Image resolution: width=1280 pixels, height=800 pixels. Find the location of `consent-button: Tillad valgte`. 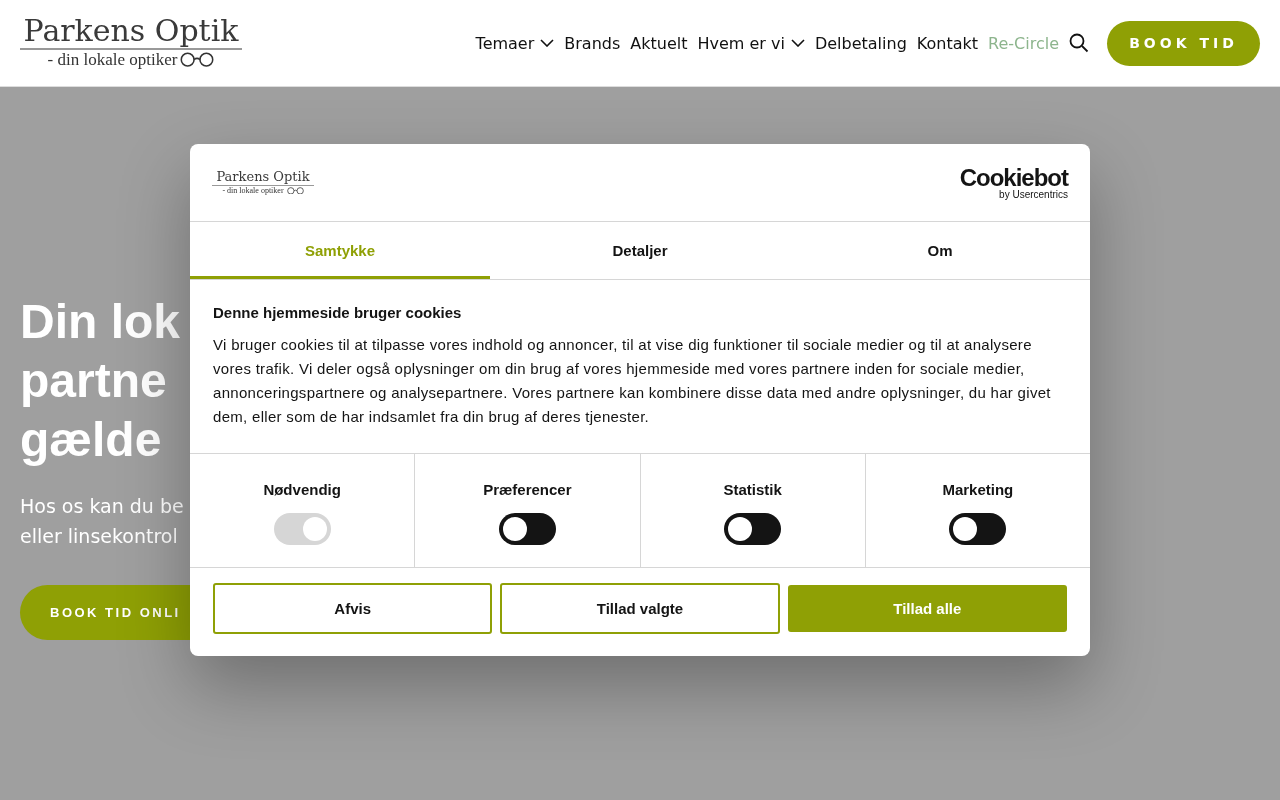

consent-button: Tillad valgte is located at coordinates (640, 608).